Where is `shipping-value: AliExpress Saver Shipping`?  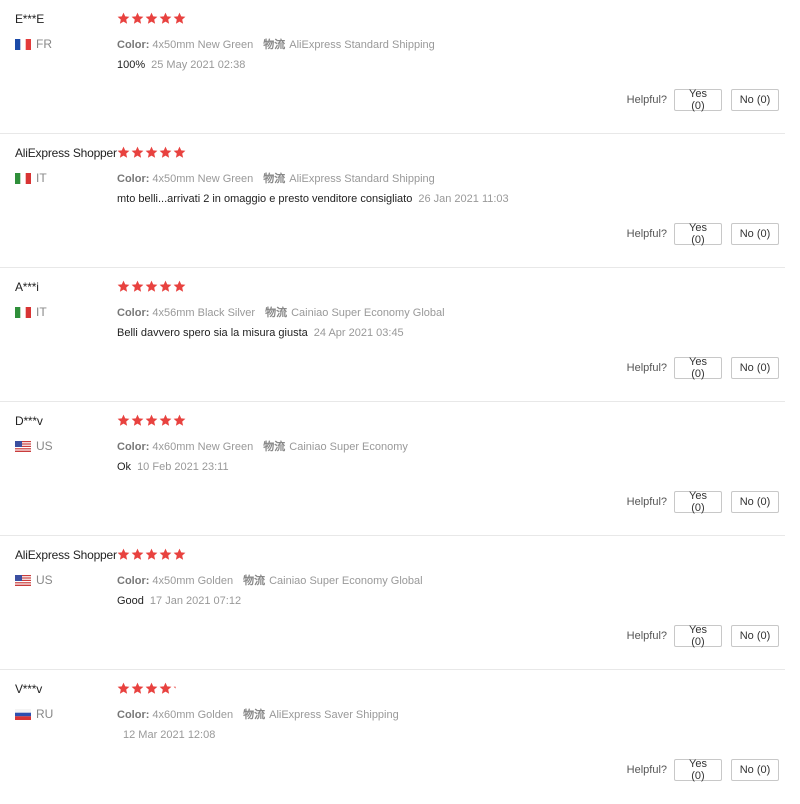 shipping-value: AliExpress Saver Shipping is located at coordinates (334, 715).